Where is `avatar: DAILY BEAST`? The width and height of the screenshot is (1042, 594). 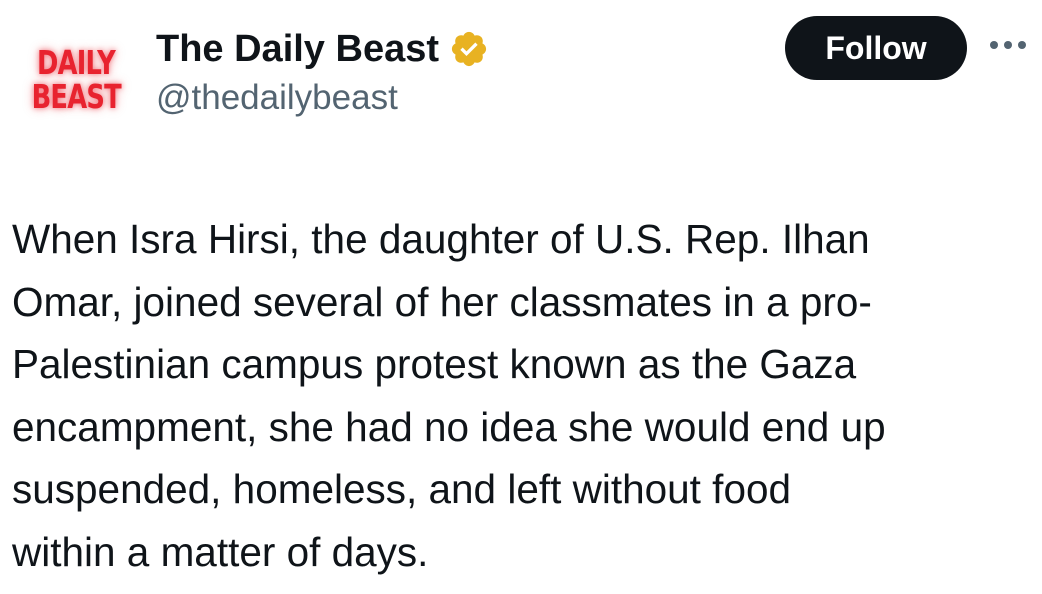
avatar: DAILY BEAST is located at coordinates (76, 80).